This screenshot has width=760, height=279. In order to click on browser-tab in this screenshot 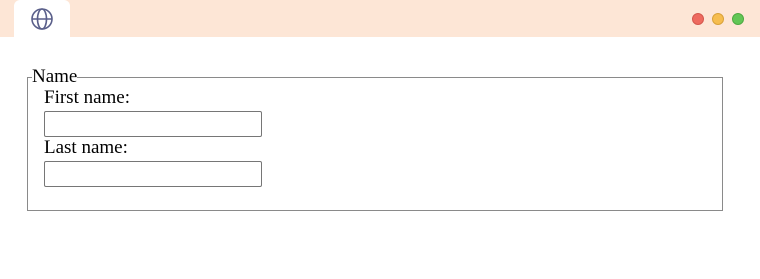, I will do `click(42, 19)`.